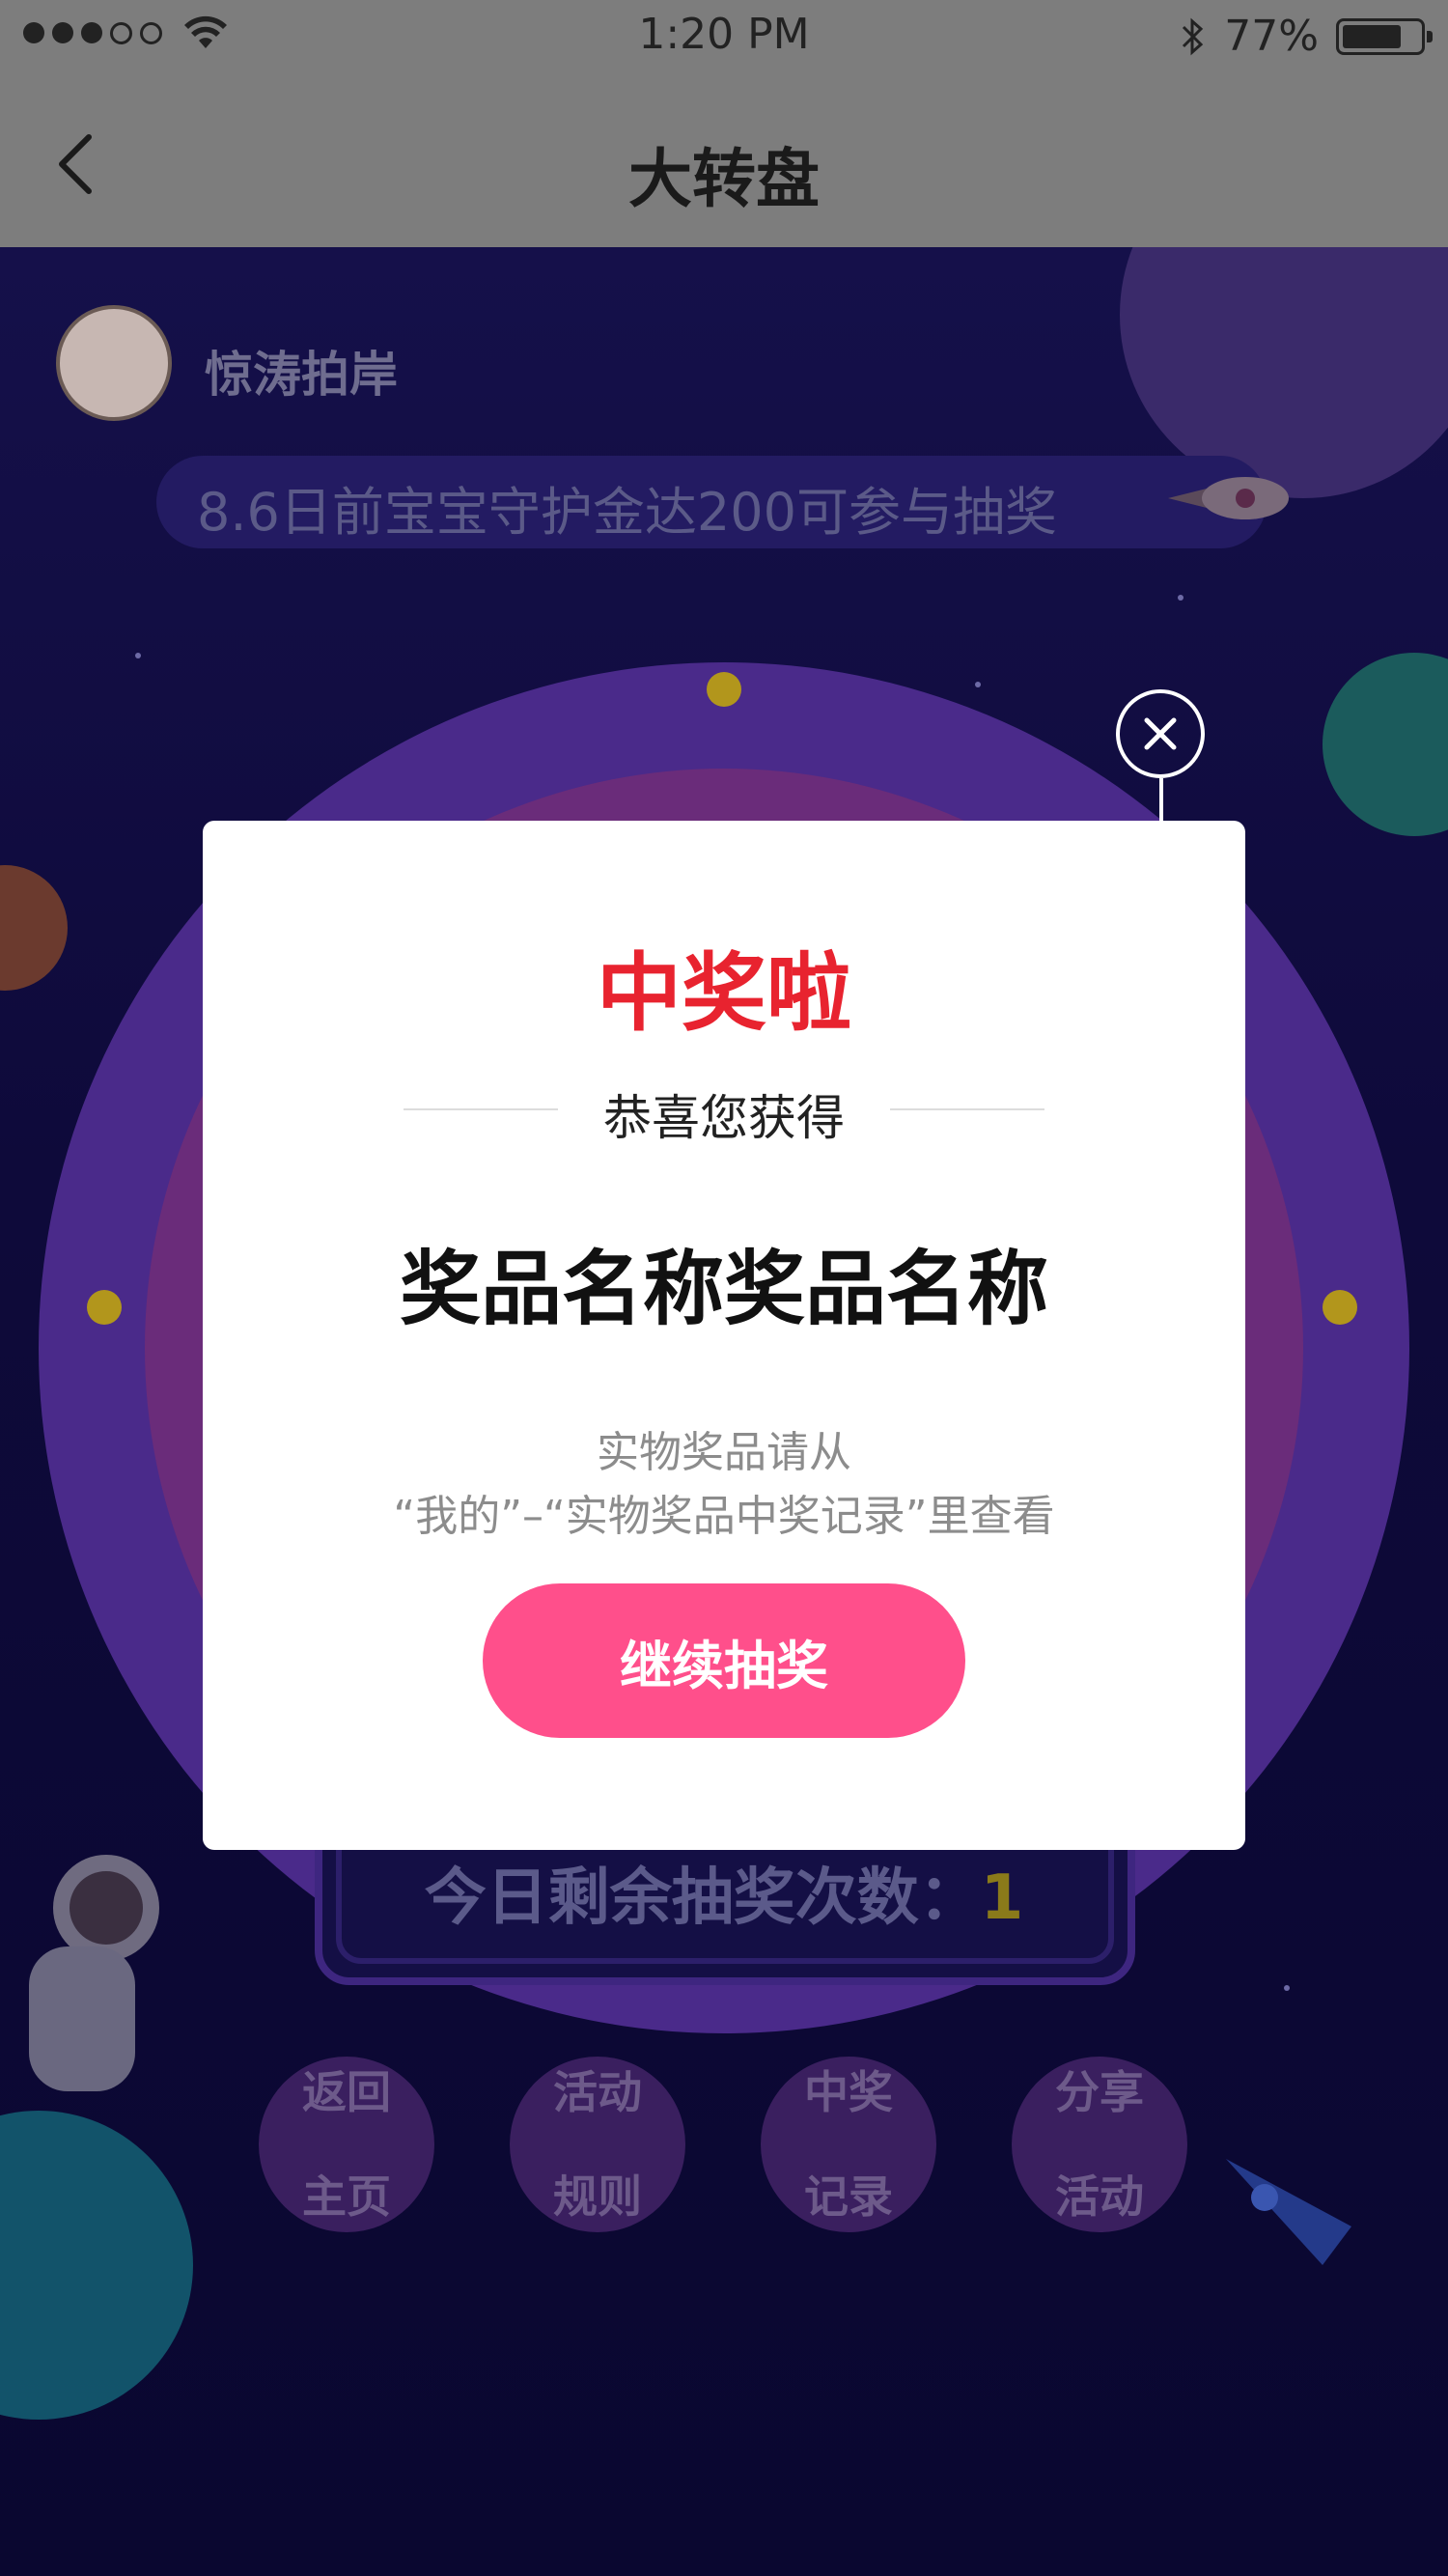 The height and width of the screenshot is (2576, 1448). What do you see at coordinates (1100, 2092) in the screenshot?
I see `share-button-line1: 分享` at bounding box center [1100, 2092].